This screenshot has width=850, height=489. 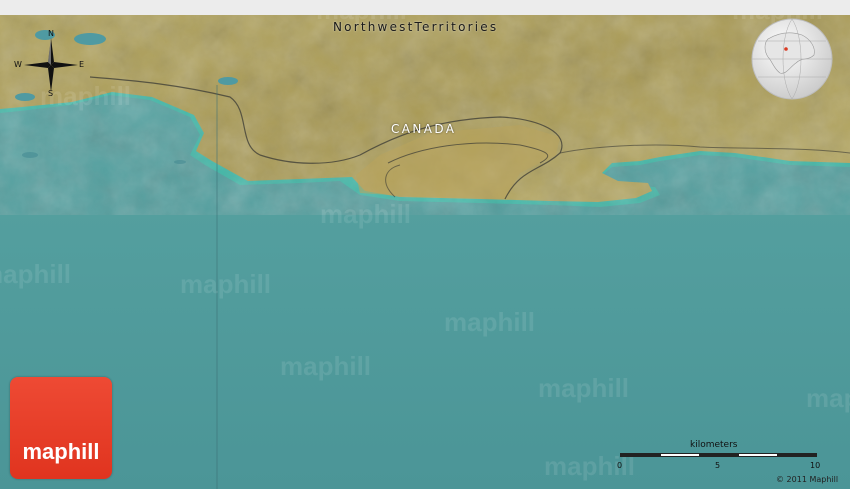 What do you see at coordinates (717, 458) in the screenshot?
I see `scale-bar: kilometers 0 5 10` at bounding box center [717, 458].